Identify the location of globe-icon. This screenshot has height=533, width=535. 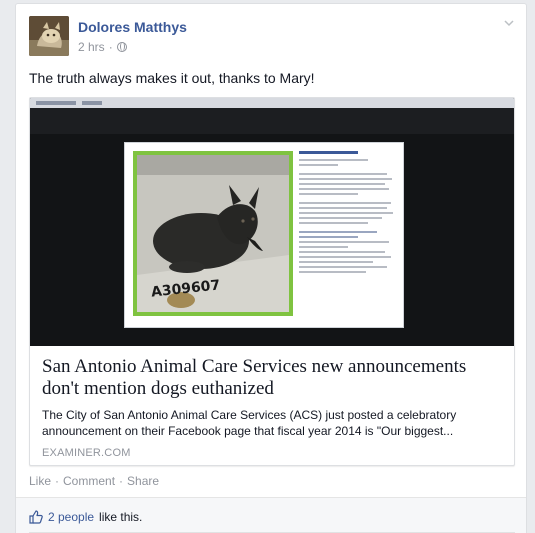
(121, 47).